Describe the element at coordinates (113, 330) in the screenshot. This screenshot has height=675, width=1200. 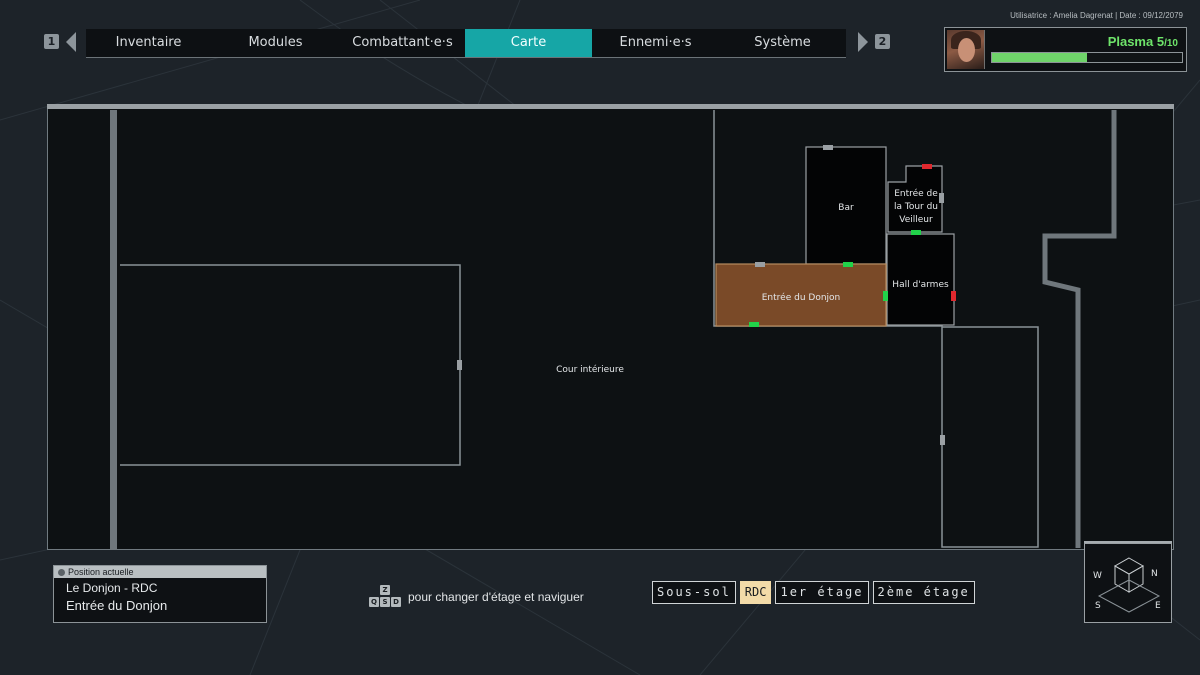
I see `outer-wall-left` at that location.